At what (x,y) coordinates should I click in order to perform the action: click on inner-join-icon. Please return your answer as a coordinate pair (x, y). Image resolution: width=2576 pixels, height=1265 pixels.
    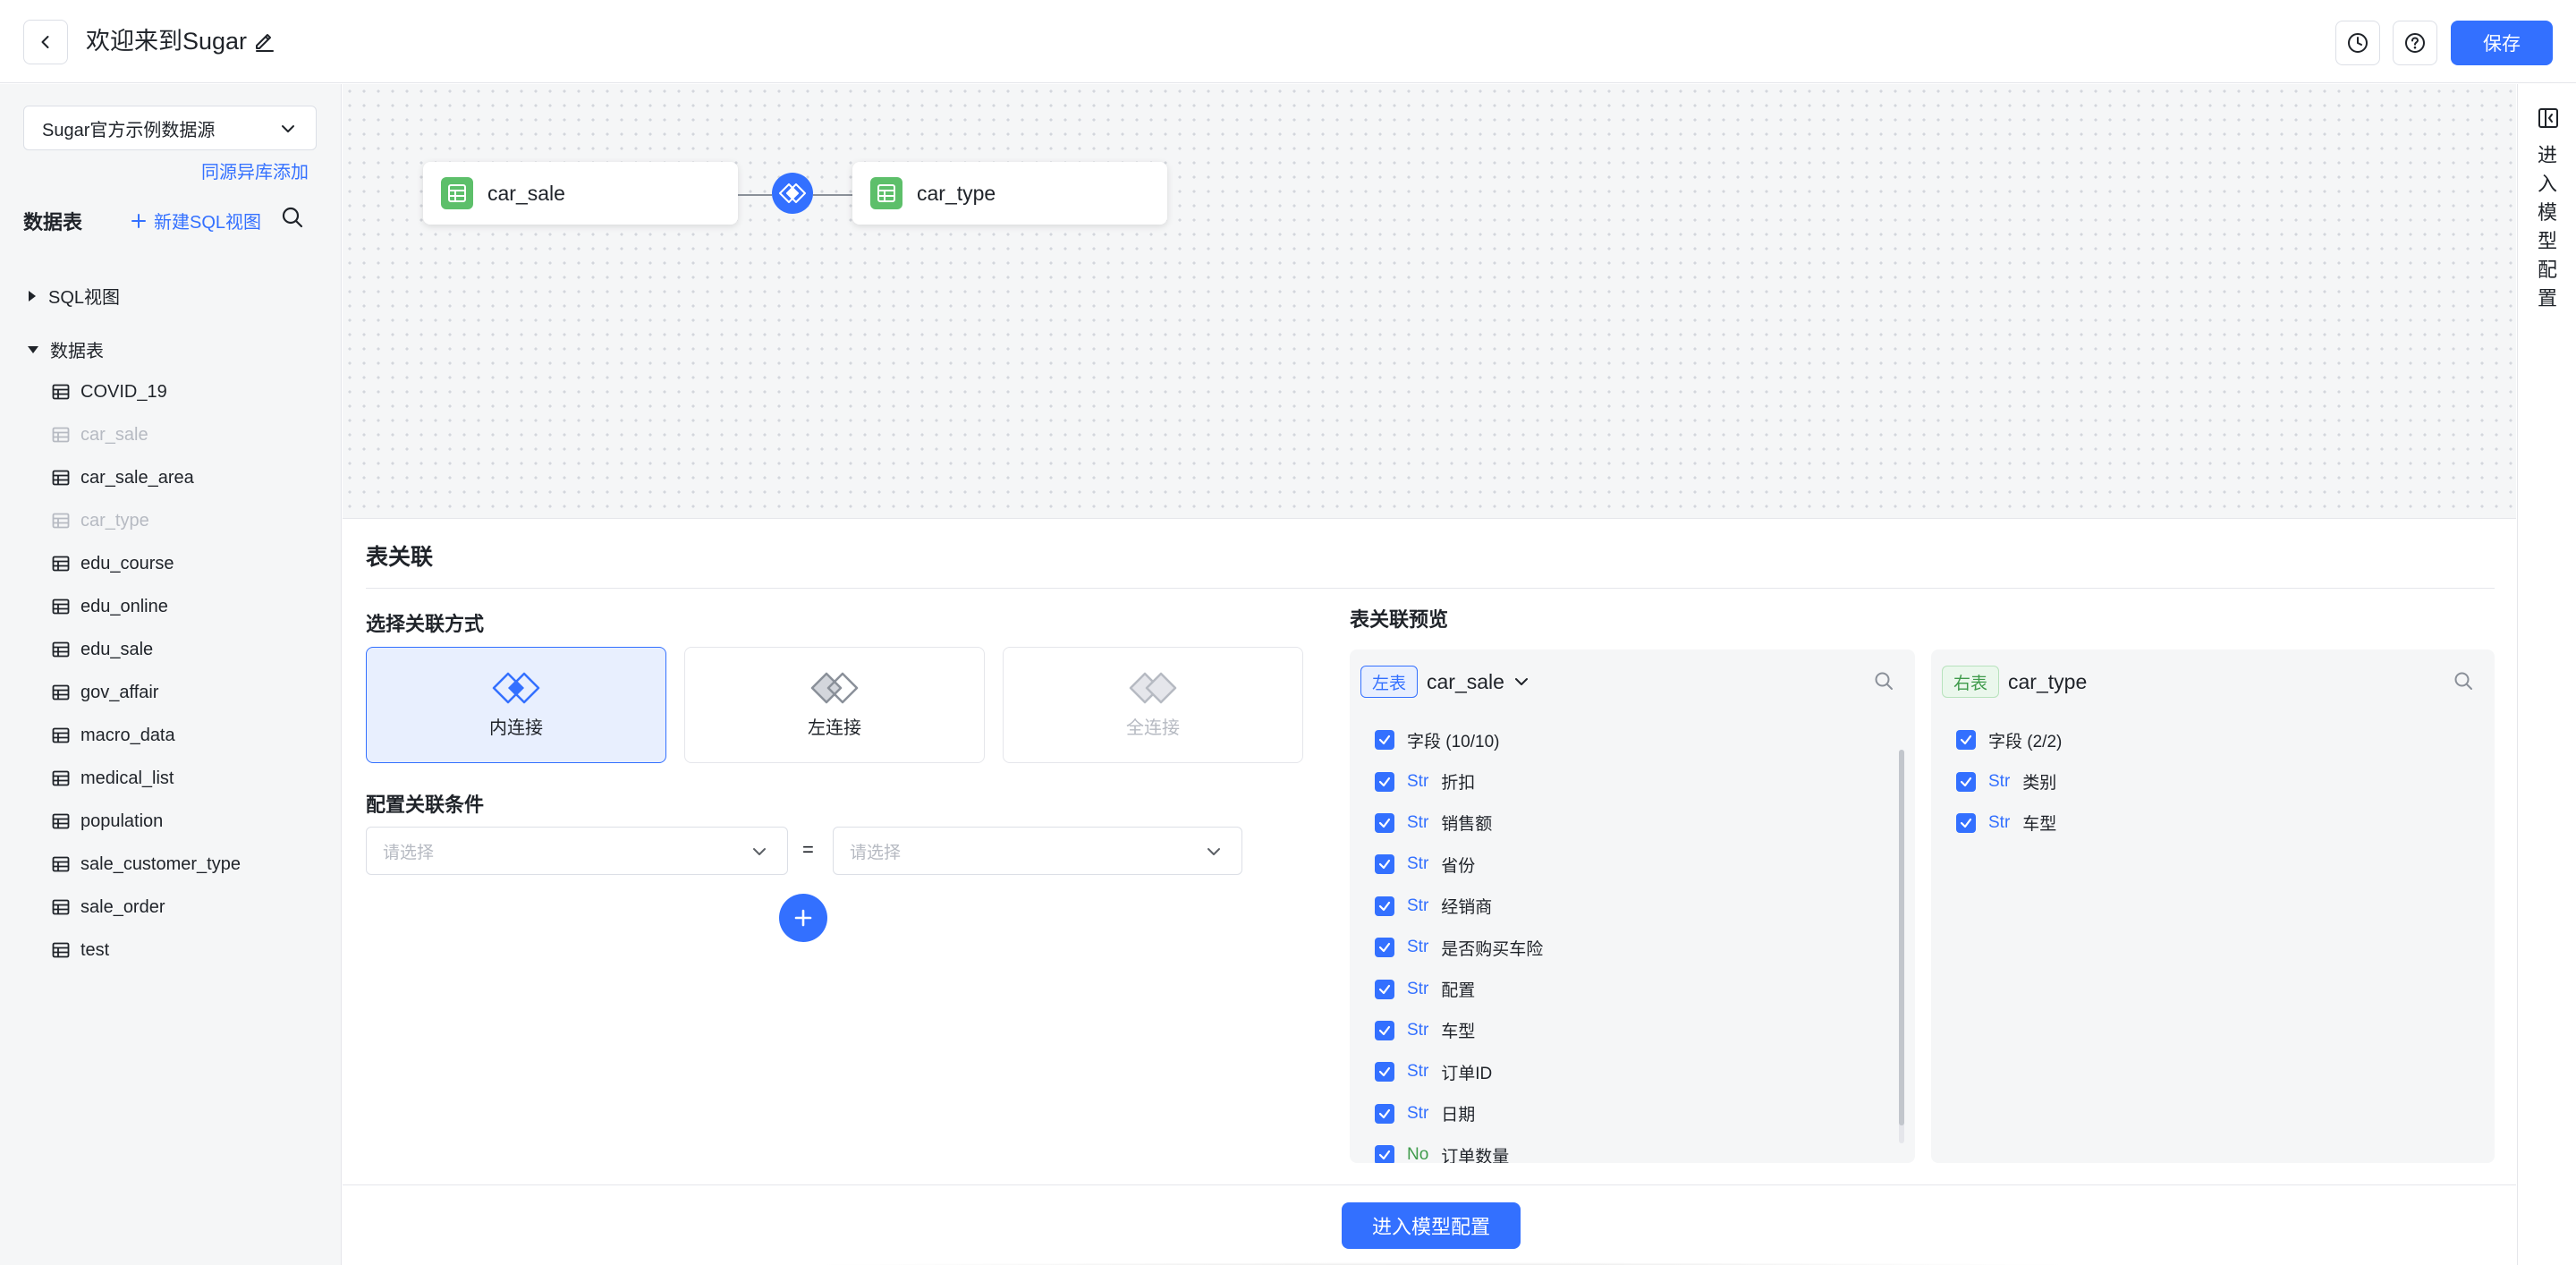
    Looking at the image, I should click on (792, 193).